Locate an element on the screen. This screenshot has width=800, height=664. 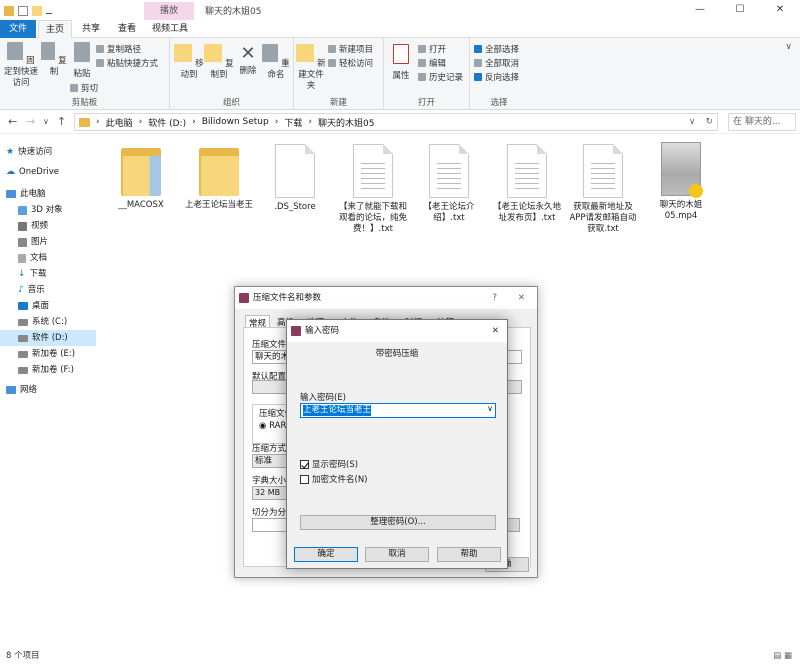
tab-share: 共享 is located at coordinates (91, 29).